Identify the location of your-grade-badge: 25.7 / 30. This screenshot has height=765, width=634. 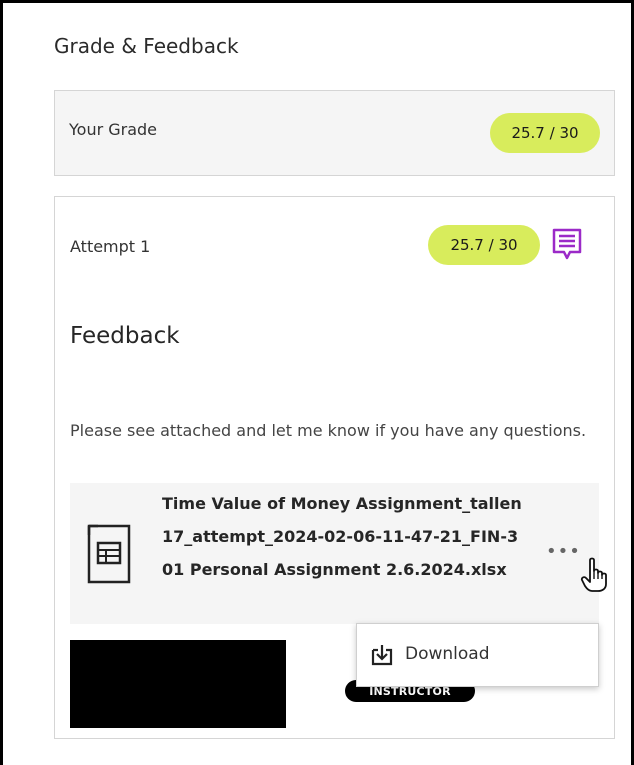
(545, 133).